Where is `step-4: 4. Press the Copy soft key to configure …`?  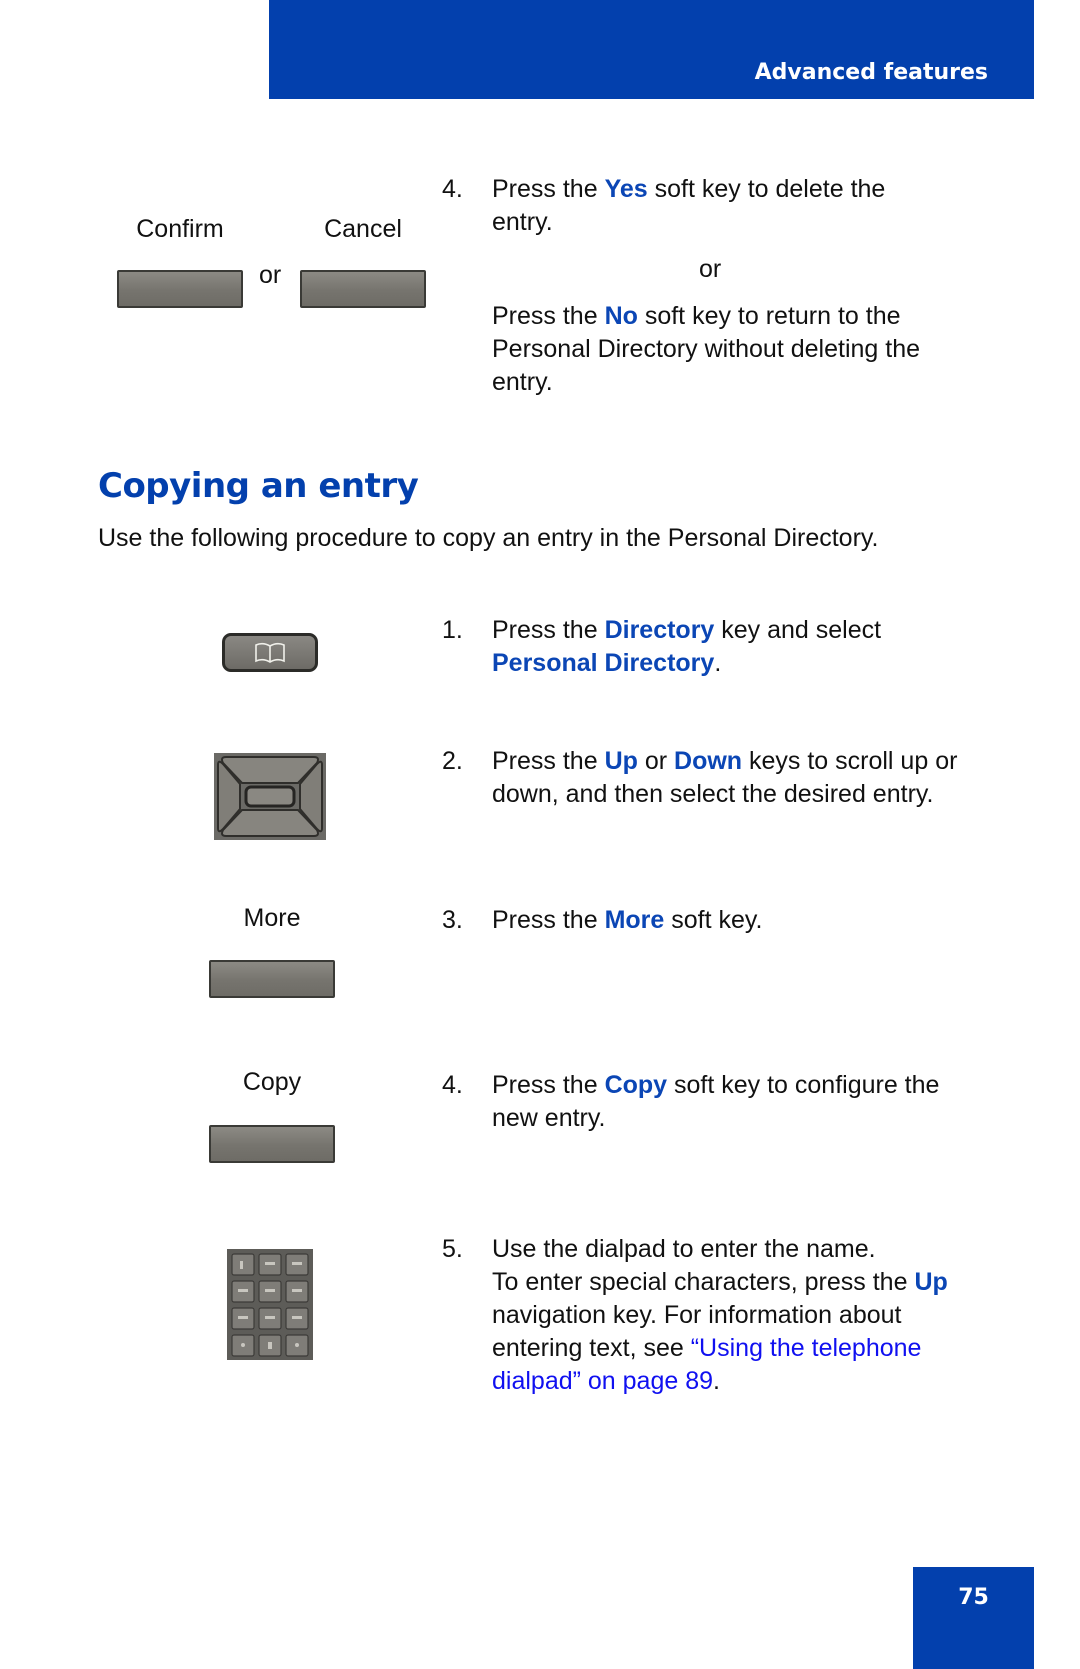 step-4: 4. Press the Copy soft key to configure … is located at coordinates (722, 1102).